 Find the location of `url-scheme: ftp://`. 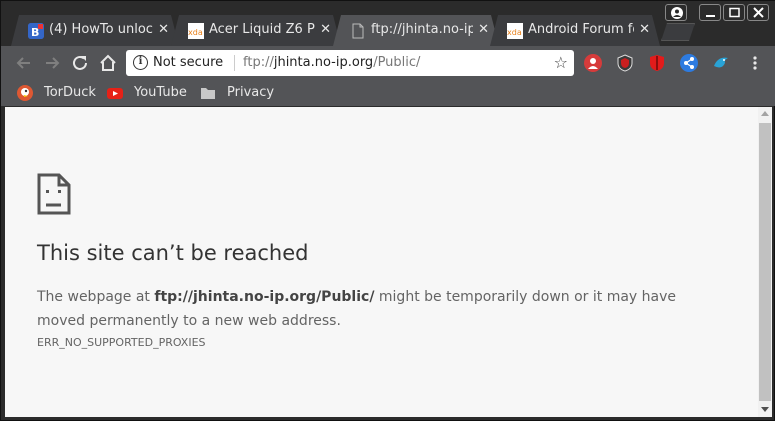

url-scheme: ftp:// is located at coordinates (258, 62).